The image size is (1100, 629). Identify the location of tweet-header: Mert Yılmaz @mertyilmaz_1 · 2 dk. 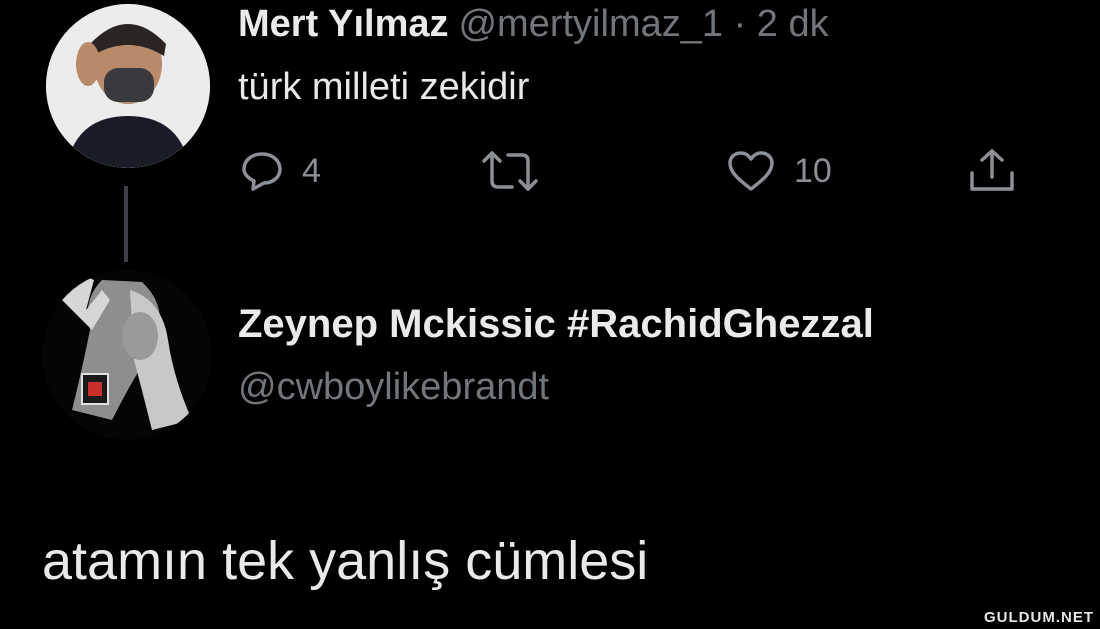
(533, 24).